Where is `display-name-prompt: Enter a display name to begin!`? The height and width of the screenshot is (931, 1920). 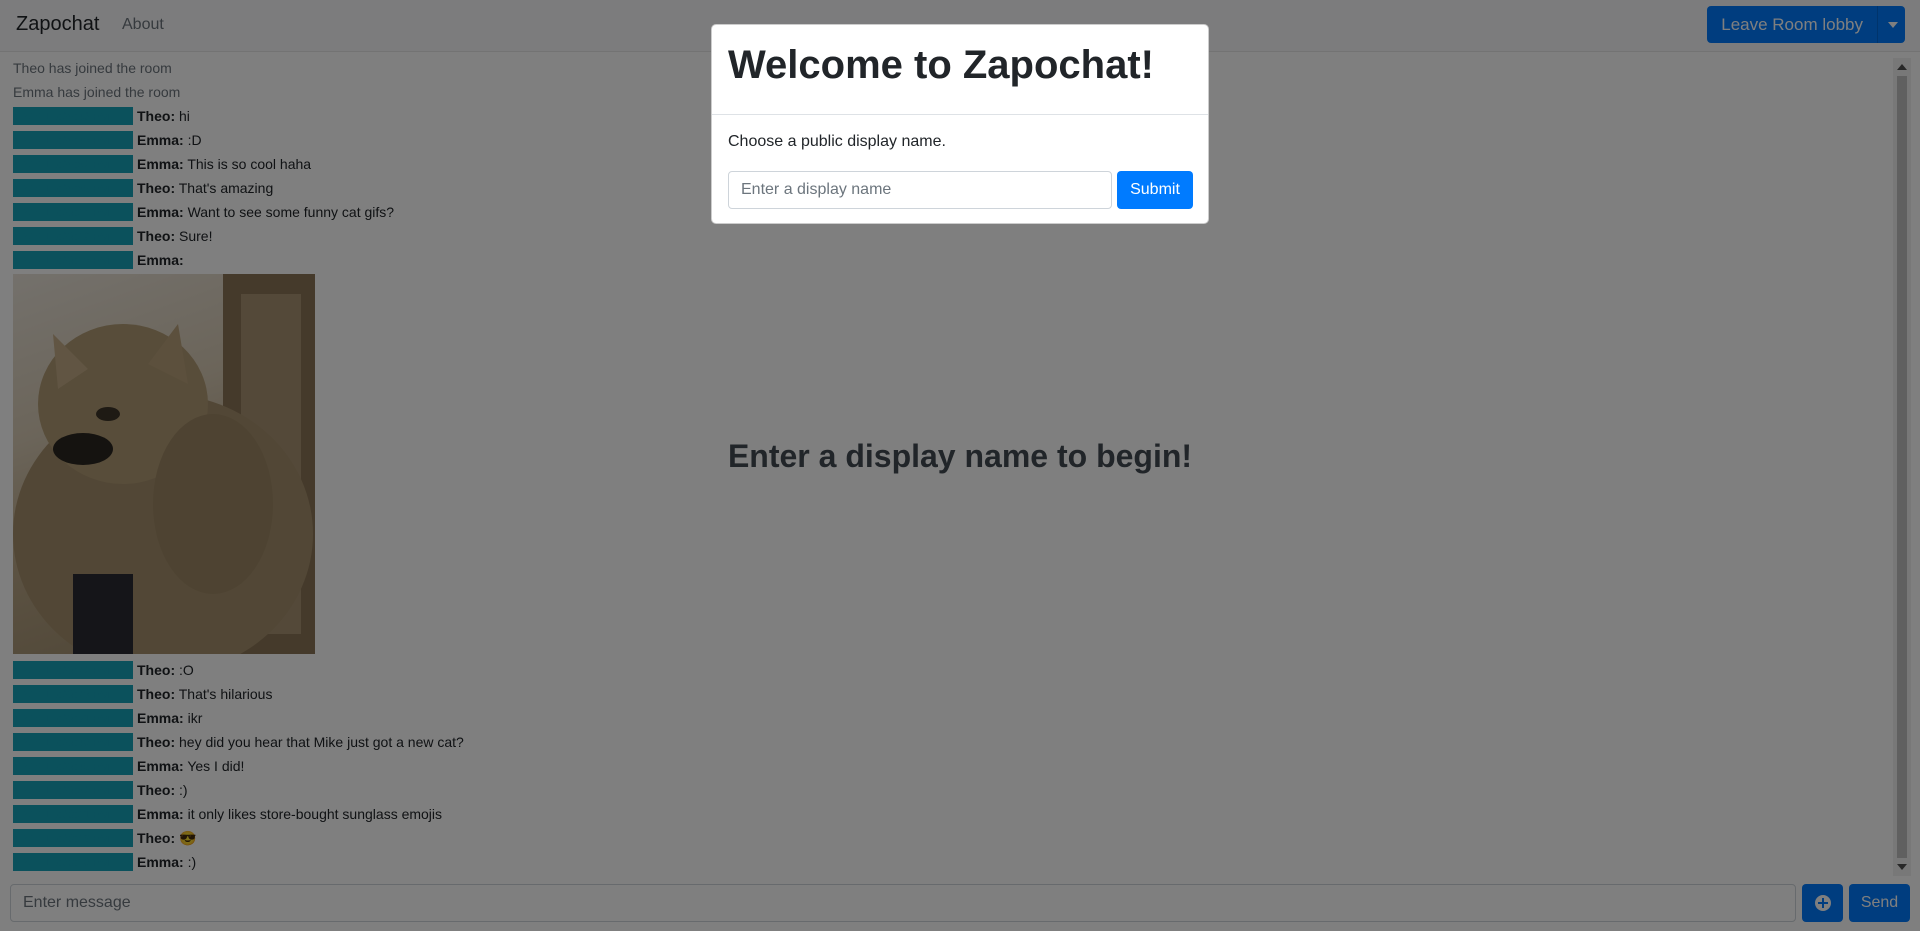 display-name-prompt: Enter a display name to begin! is located at coordinates (960, 456).